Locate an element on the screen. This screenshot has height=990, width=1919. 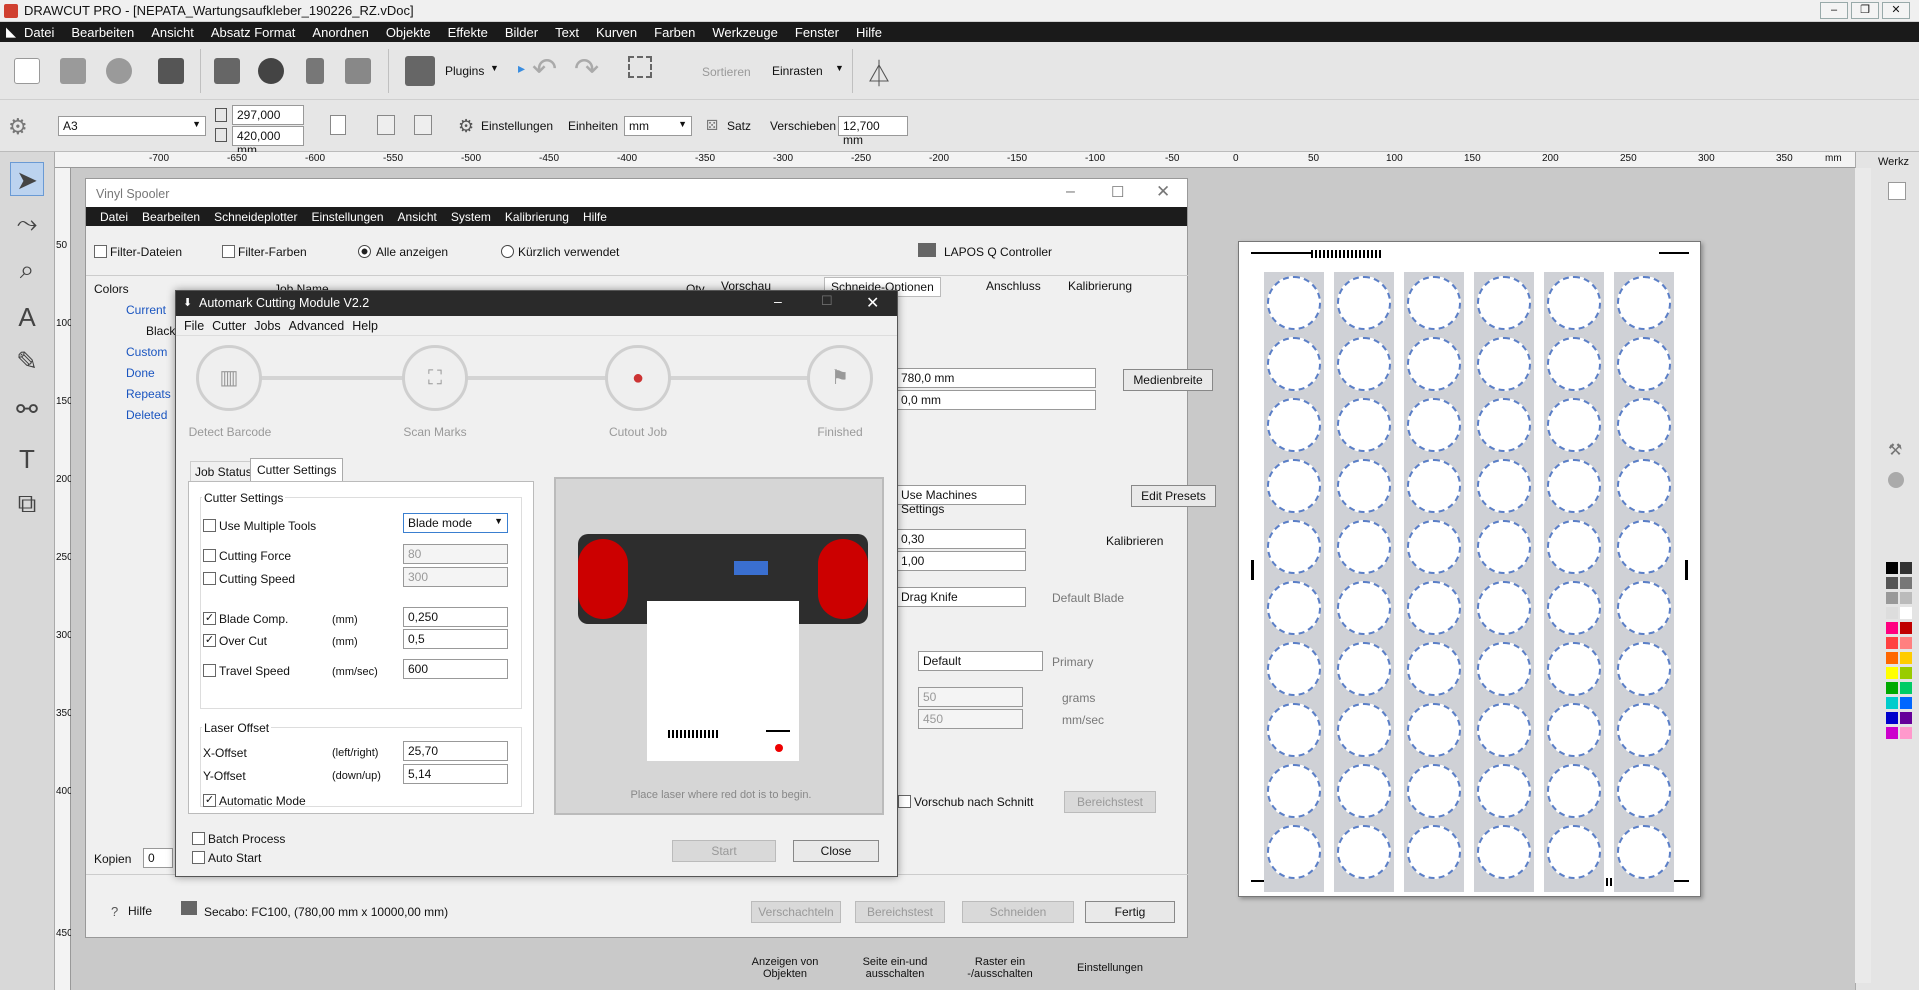
alle-anzeigen-radio is located at coordinates (364, 251).